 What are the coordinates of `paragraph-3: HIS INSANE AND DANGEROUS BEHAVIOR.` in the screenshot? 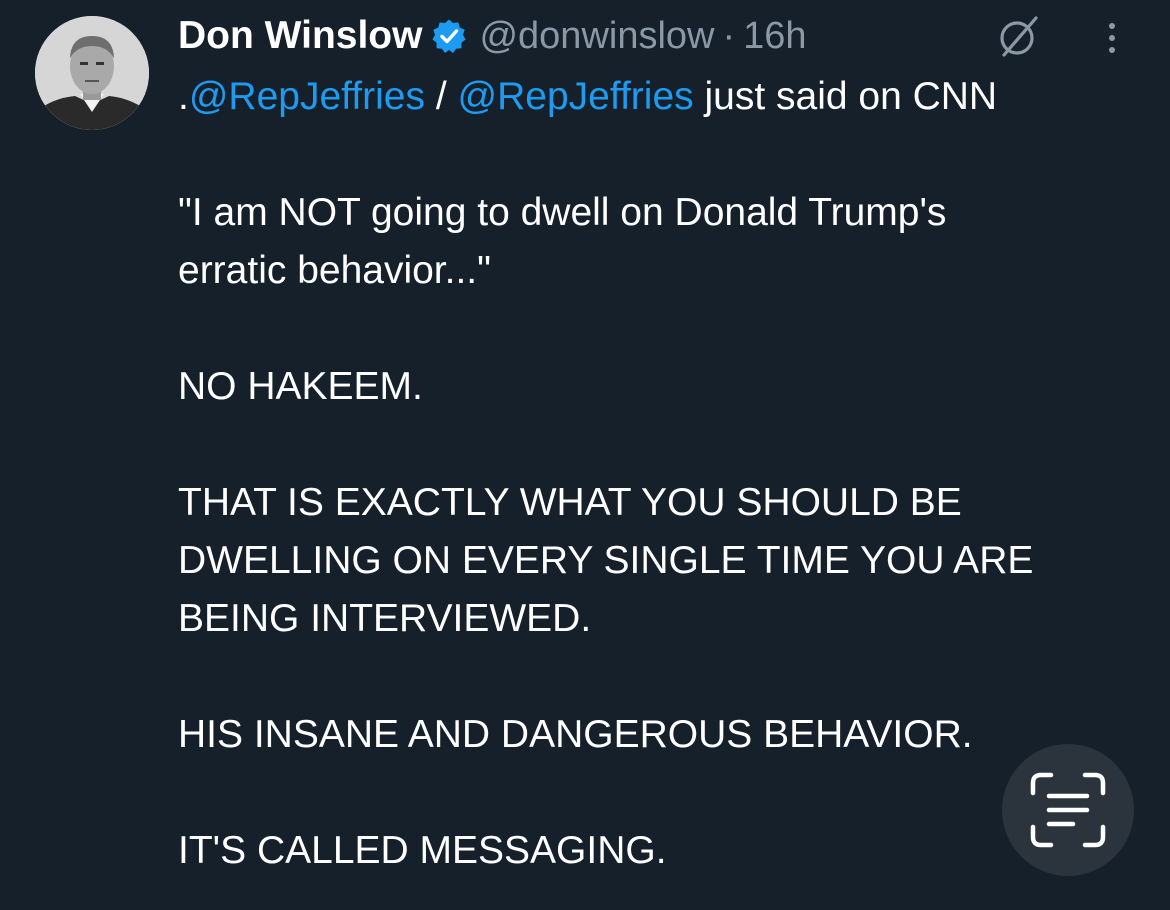 It's located at (575, 734).